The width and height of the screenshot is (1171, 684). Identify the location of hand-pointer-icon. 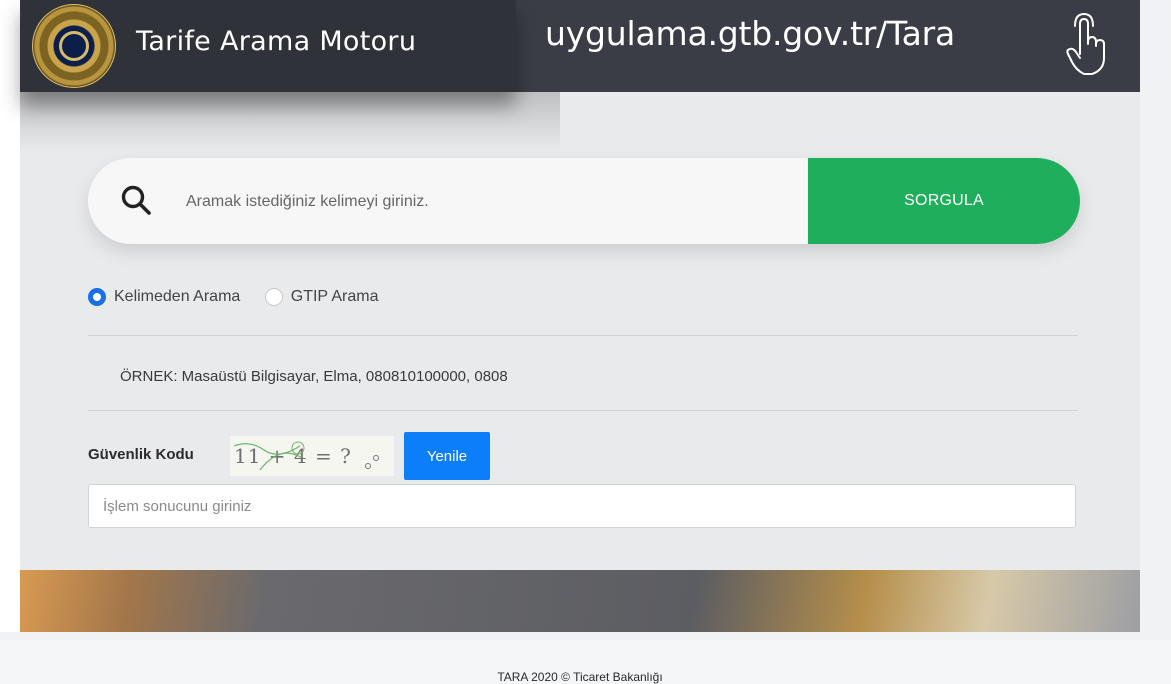
(1085, 44).